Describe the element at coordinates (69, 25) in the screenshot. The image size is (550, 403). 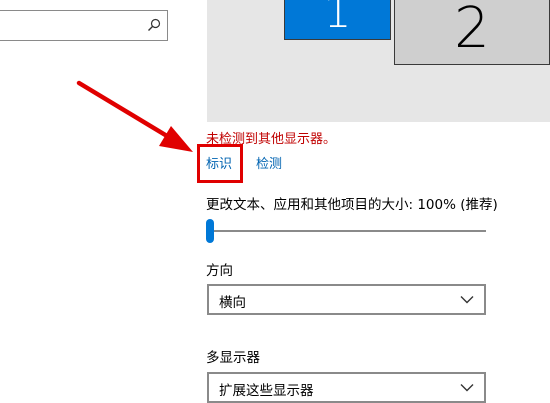
I see `search-input` at that location.